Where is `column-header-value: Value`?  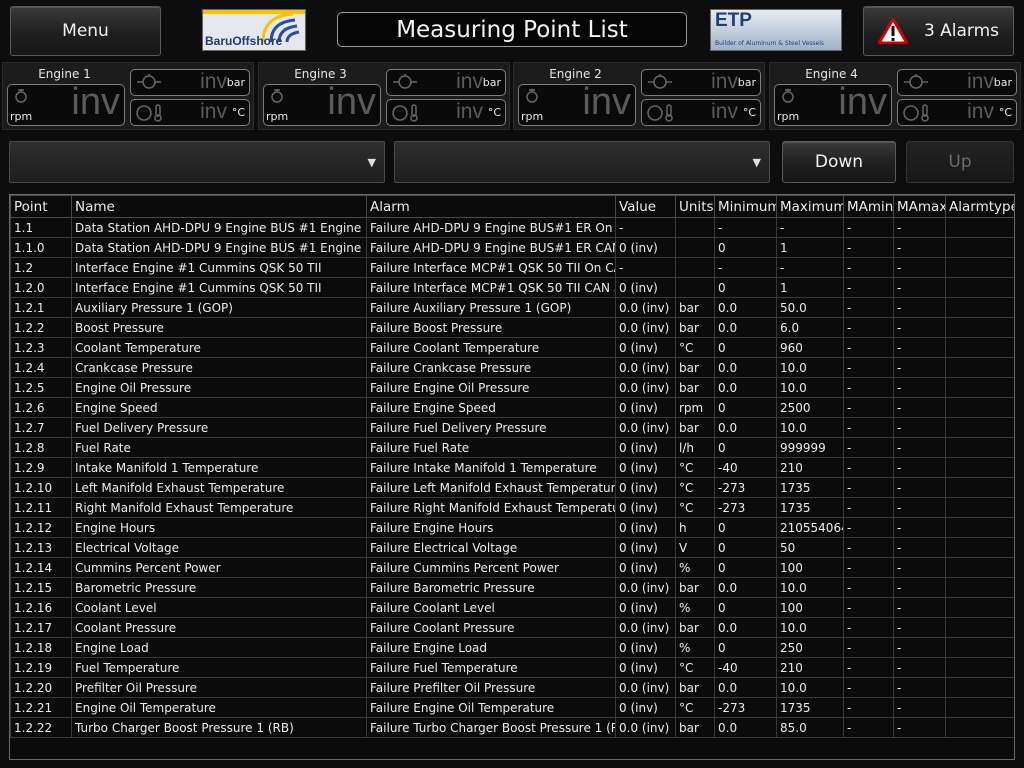
column-header-value: Value is located at coordinates (645, 206).